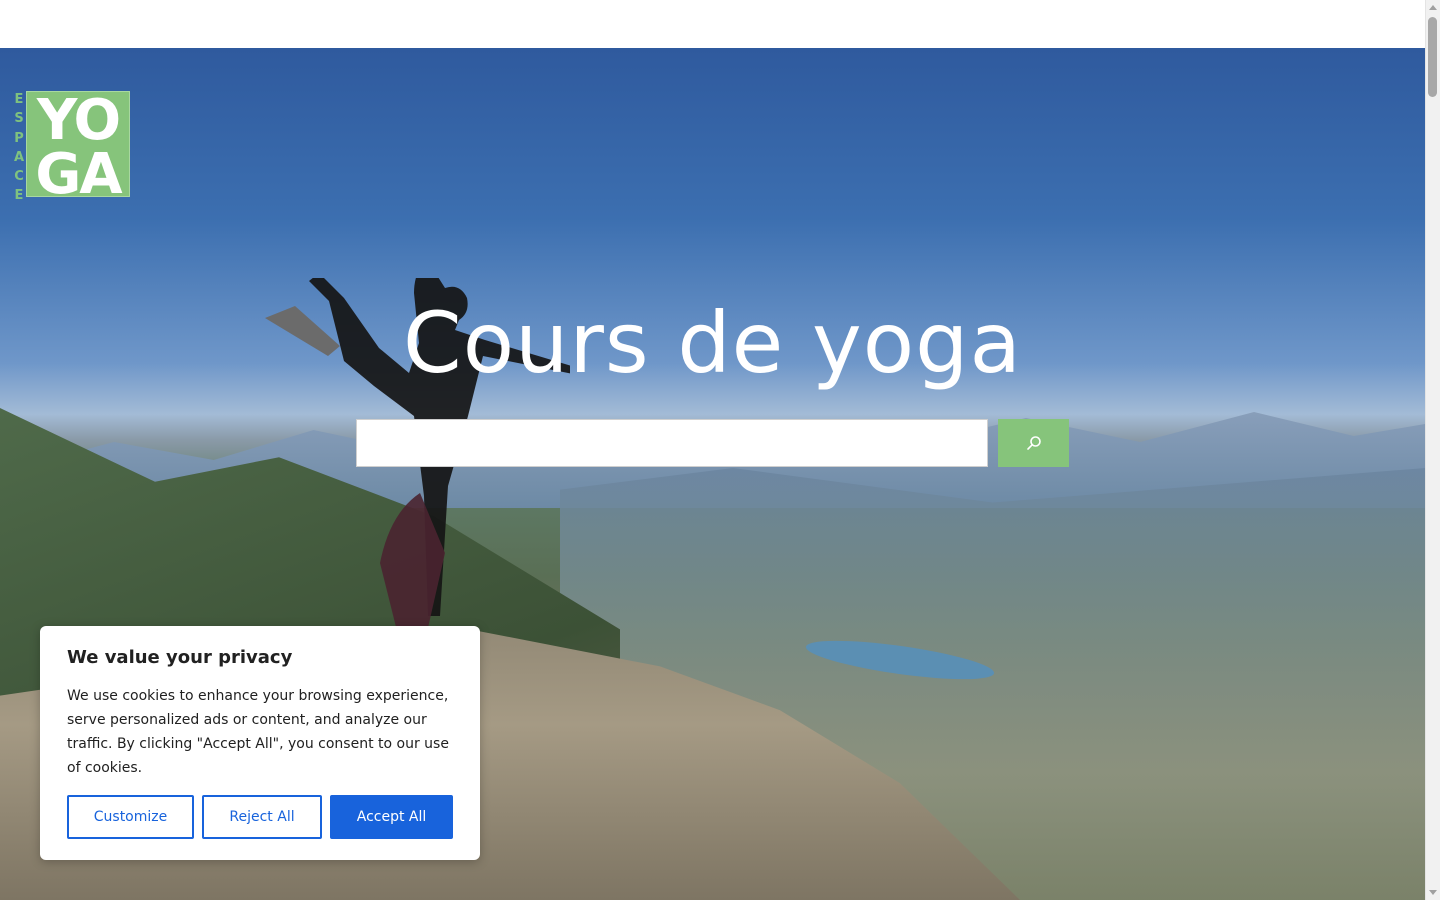  I want to click on logo-mark: YO GA, so click(78, 145).